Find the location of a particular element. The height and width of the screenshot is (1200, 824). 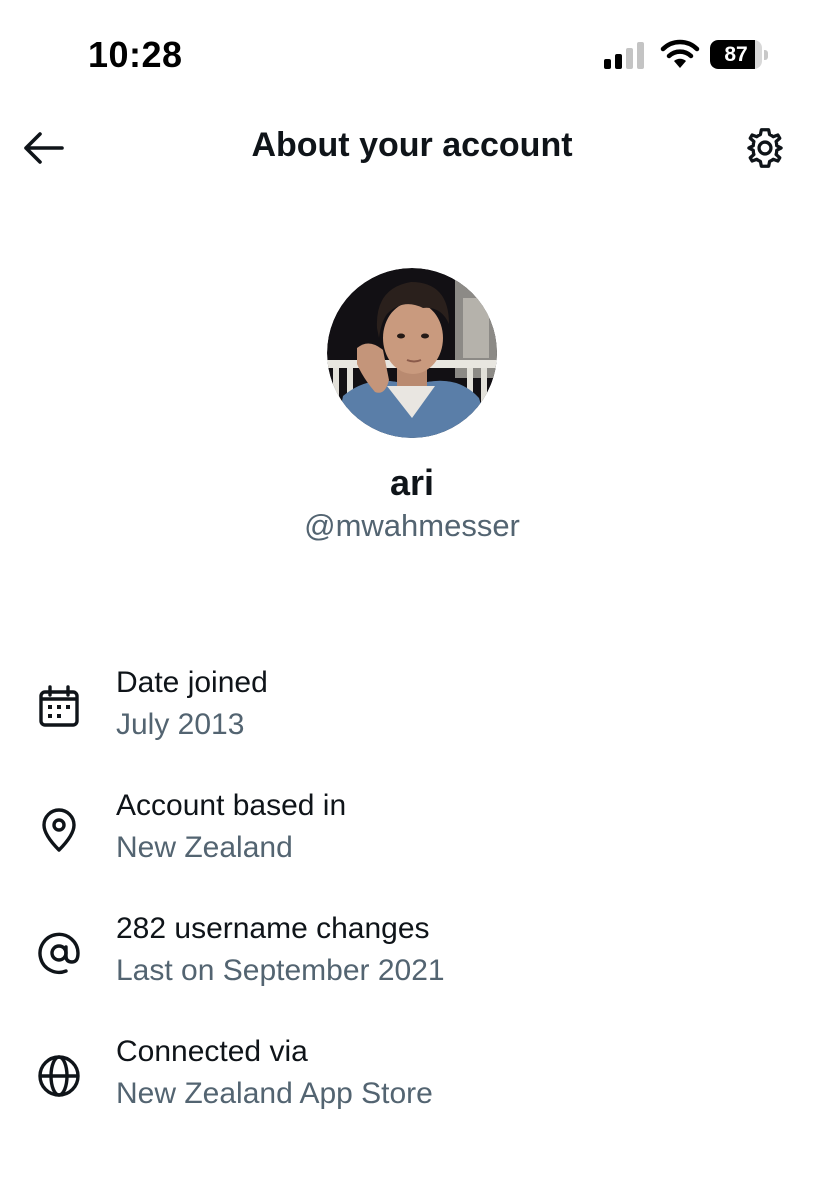

location-pin-icon is located at coordinates (59, 830).